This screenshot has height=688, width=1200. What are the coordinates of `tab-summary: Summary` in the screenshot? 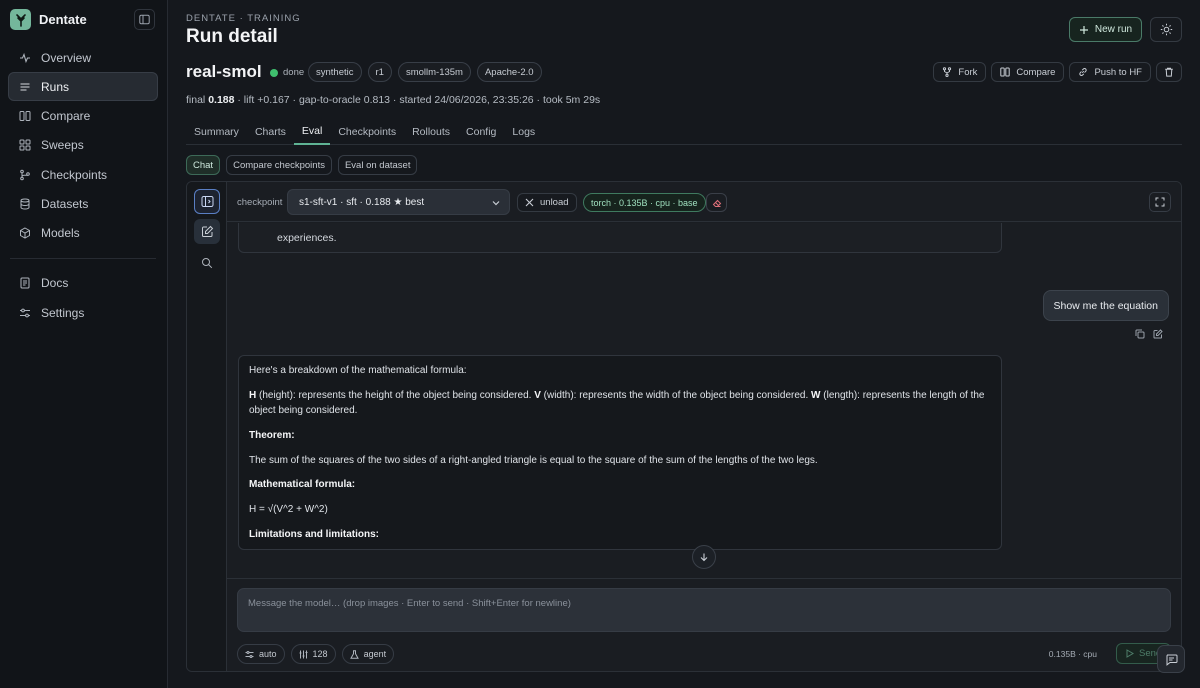 It's located at (216, 132).